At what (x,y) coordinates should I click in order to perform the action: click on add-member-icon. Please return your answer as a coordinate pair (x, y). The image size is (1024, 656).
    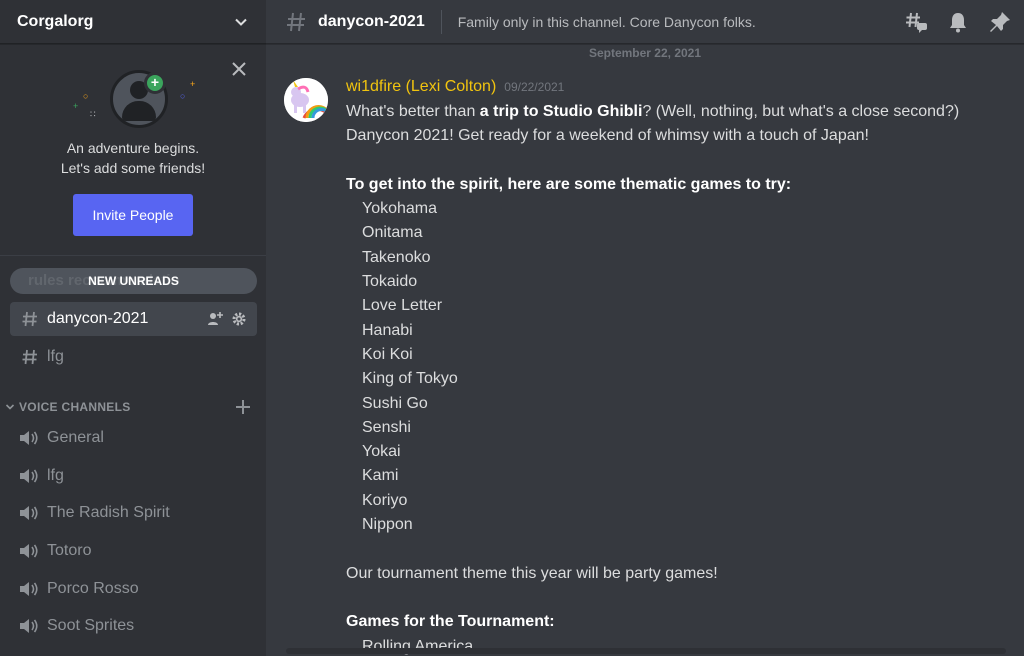
    Looking at the image, I should click on (215, 319).